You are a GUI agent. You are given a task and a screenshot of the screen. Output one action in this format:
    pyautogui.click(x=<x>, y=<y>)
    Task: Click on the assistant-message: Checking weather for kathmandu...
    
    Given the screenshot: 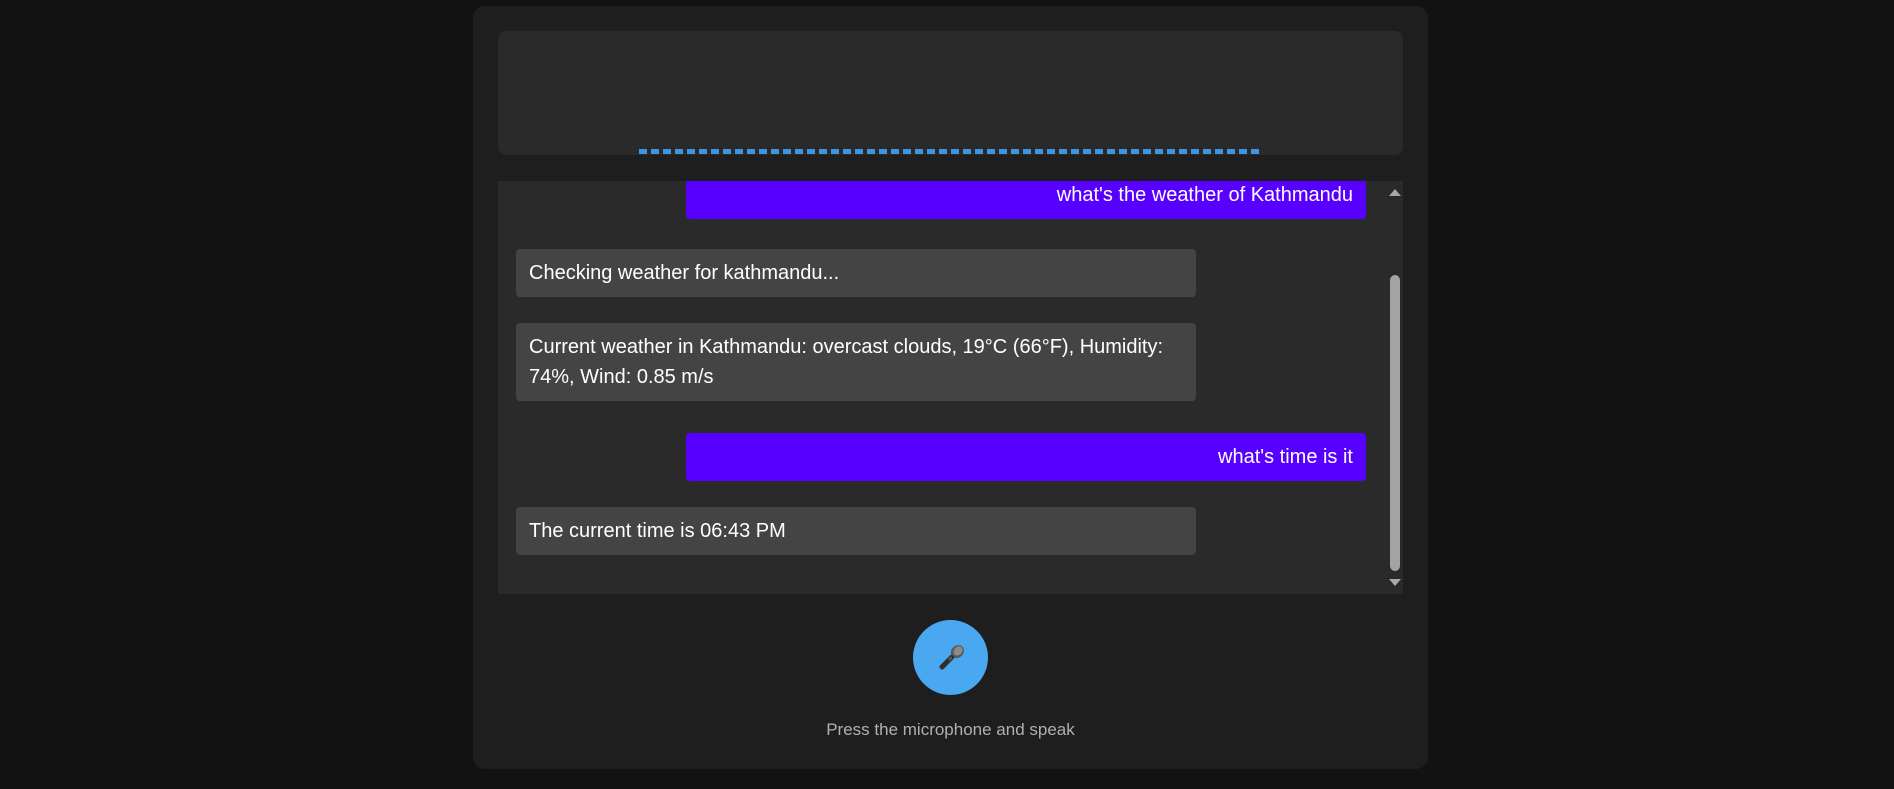 What is the action you would take?
    pyautogui.click(x=856, y=273)
    